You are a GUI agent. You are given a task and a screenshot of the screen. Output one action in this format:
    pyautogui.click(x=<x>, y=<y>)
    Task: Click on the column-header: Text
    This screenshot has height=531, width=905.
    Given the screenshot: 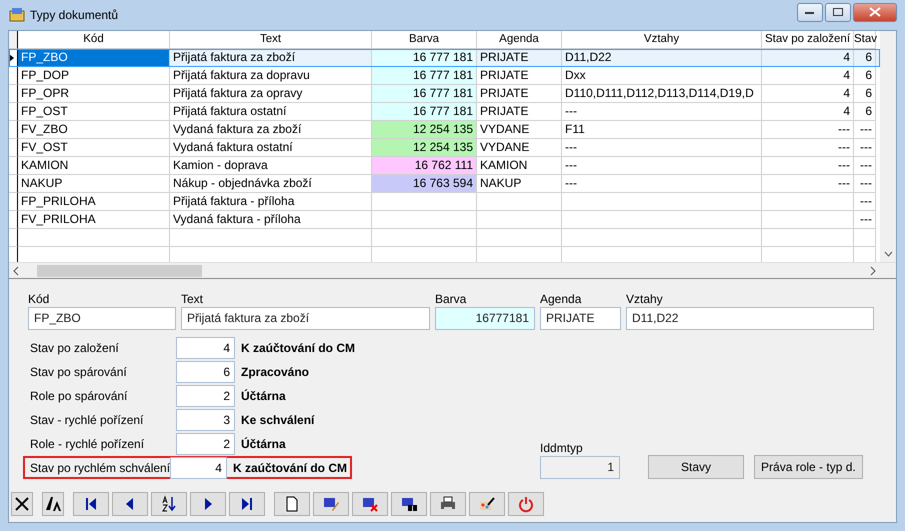 What is the action you would take?
    pyautogui.click(x=271, y=40)
    